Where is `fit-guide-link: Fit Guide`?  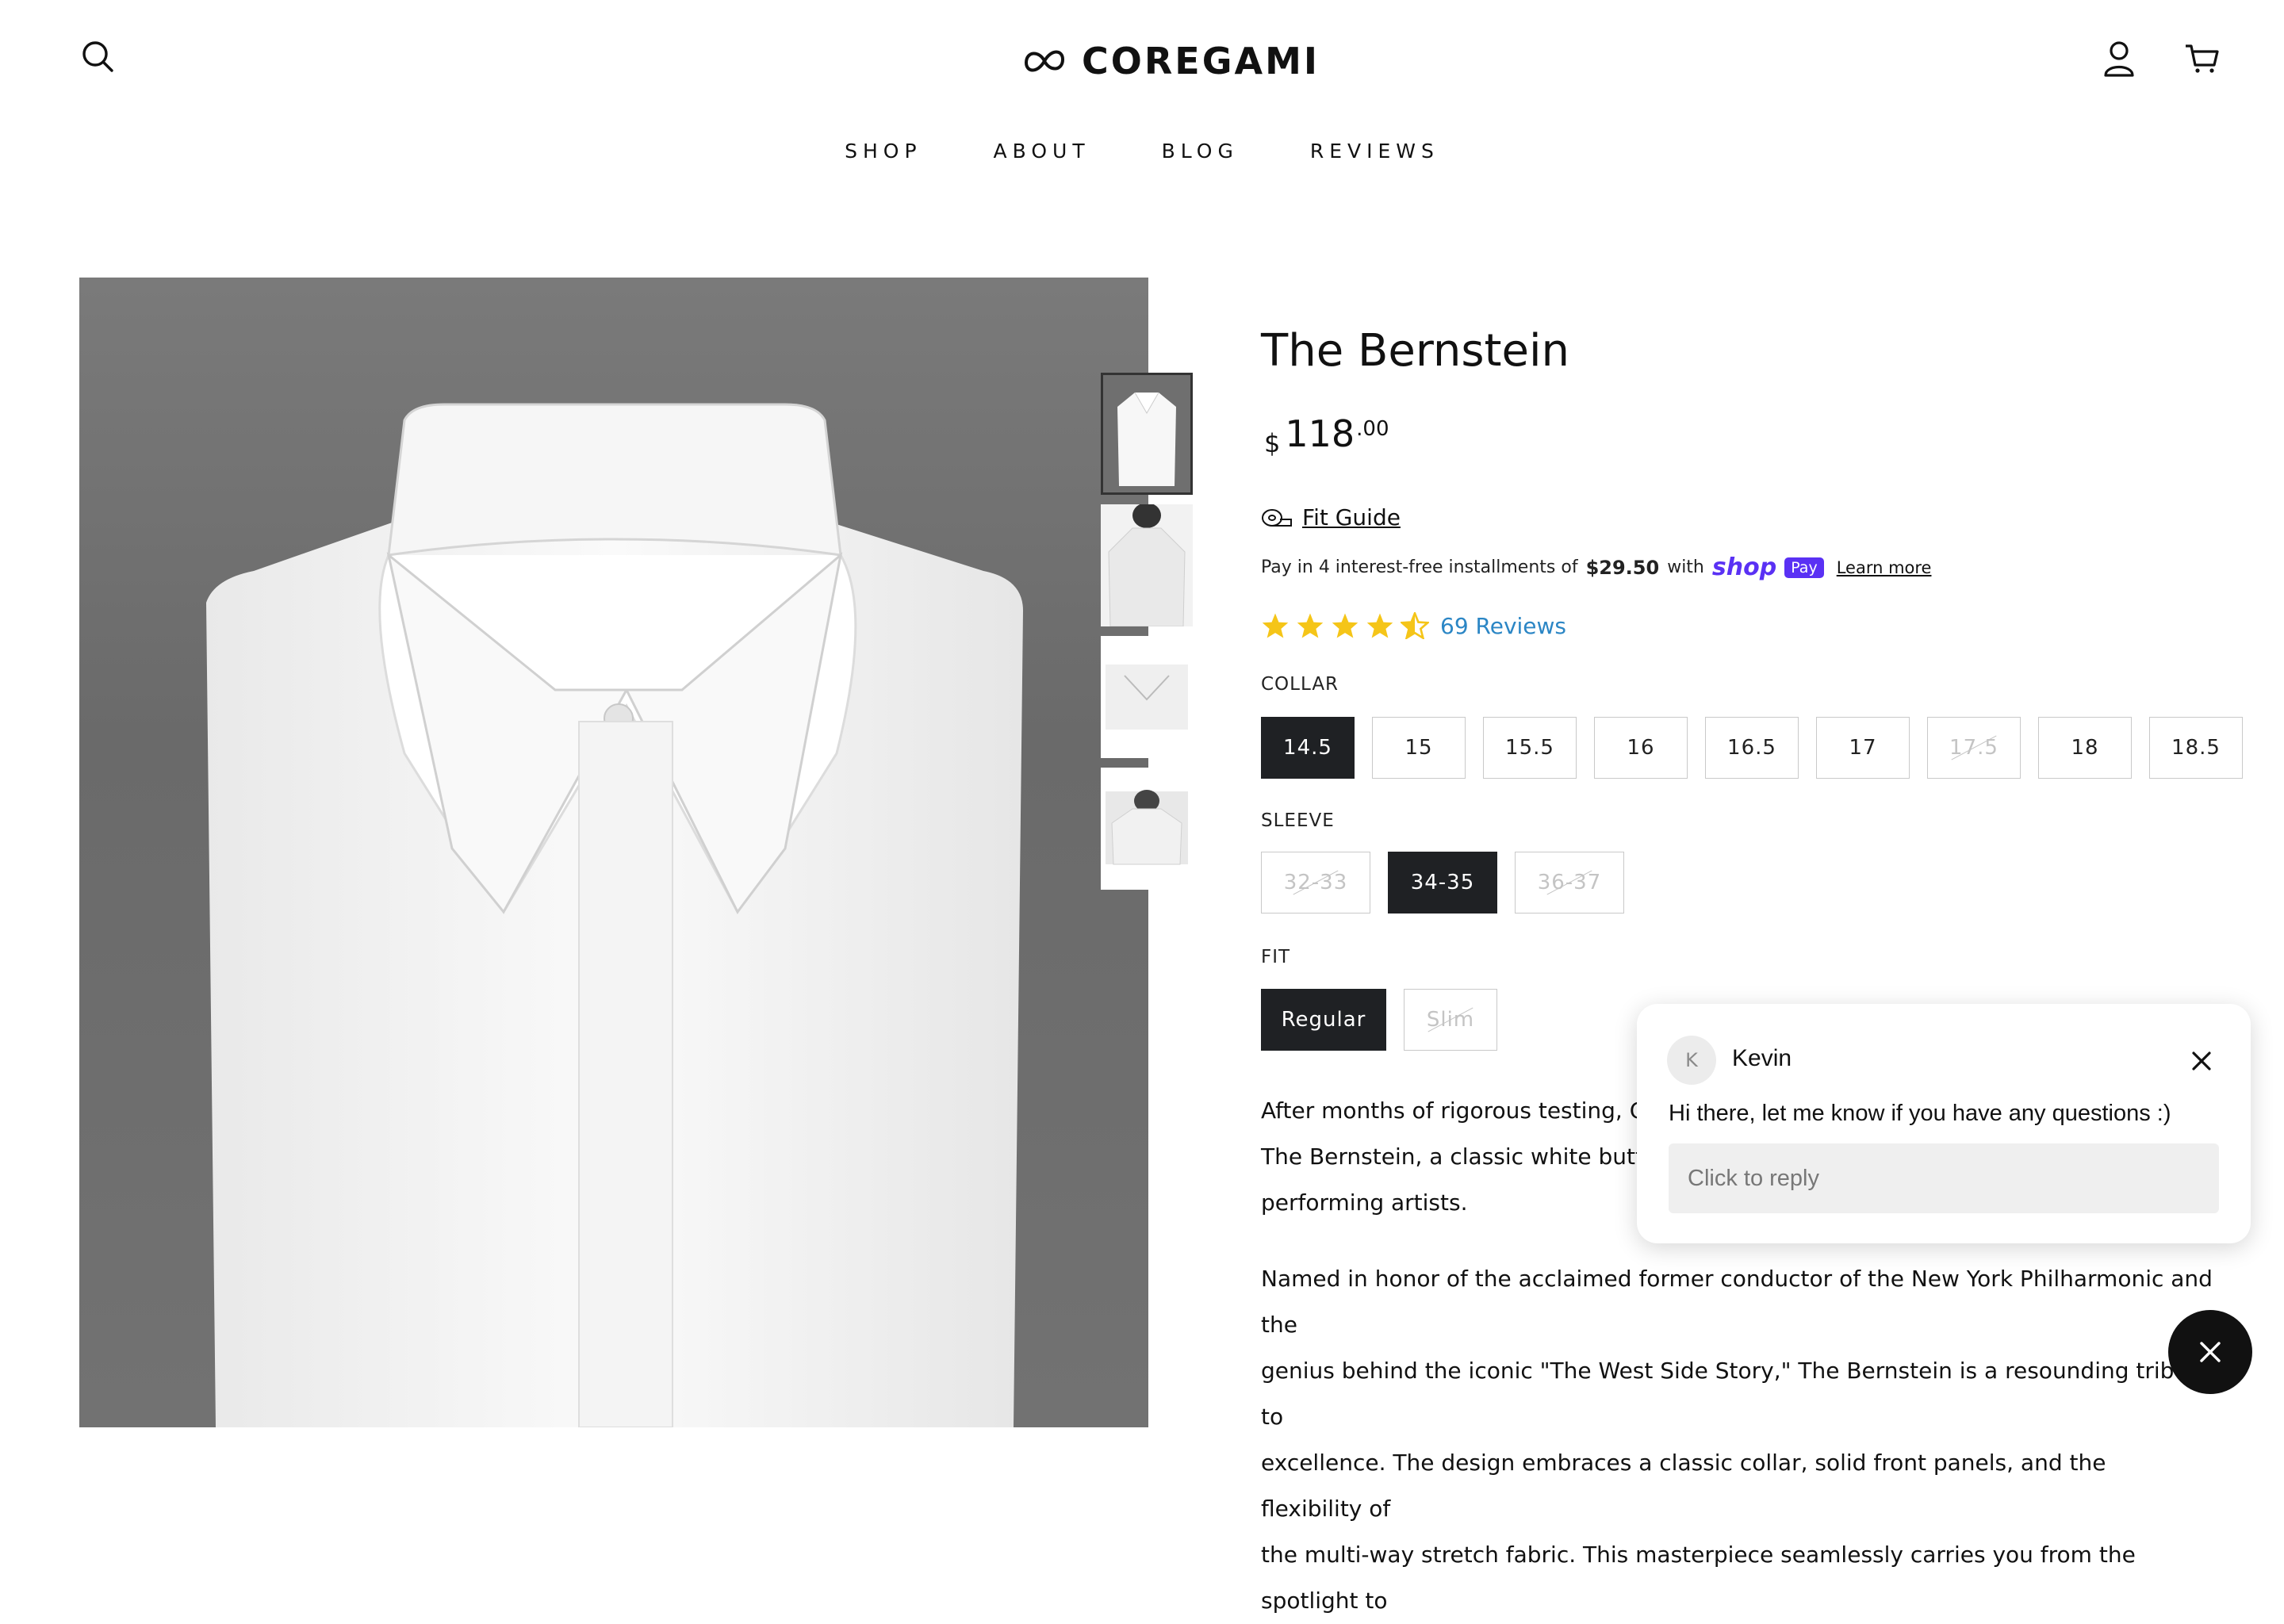 fit-guide-link: Fit Guide is located at coordinates (1331, 517).